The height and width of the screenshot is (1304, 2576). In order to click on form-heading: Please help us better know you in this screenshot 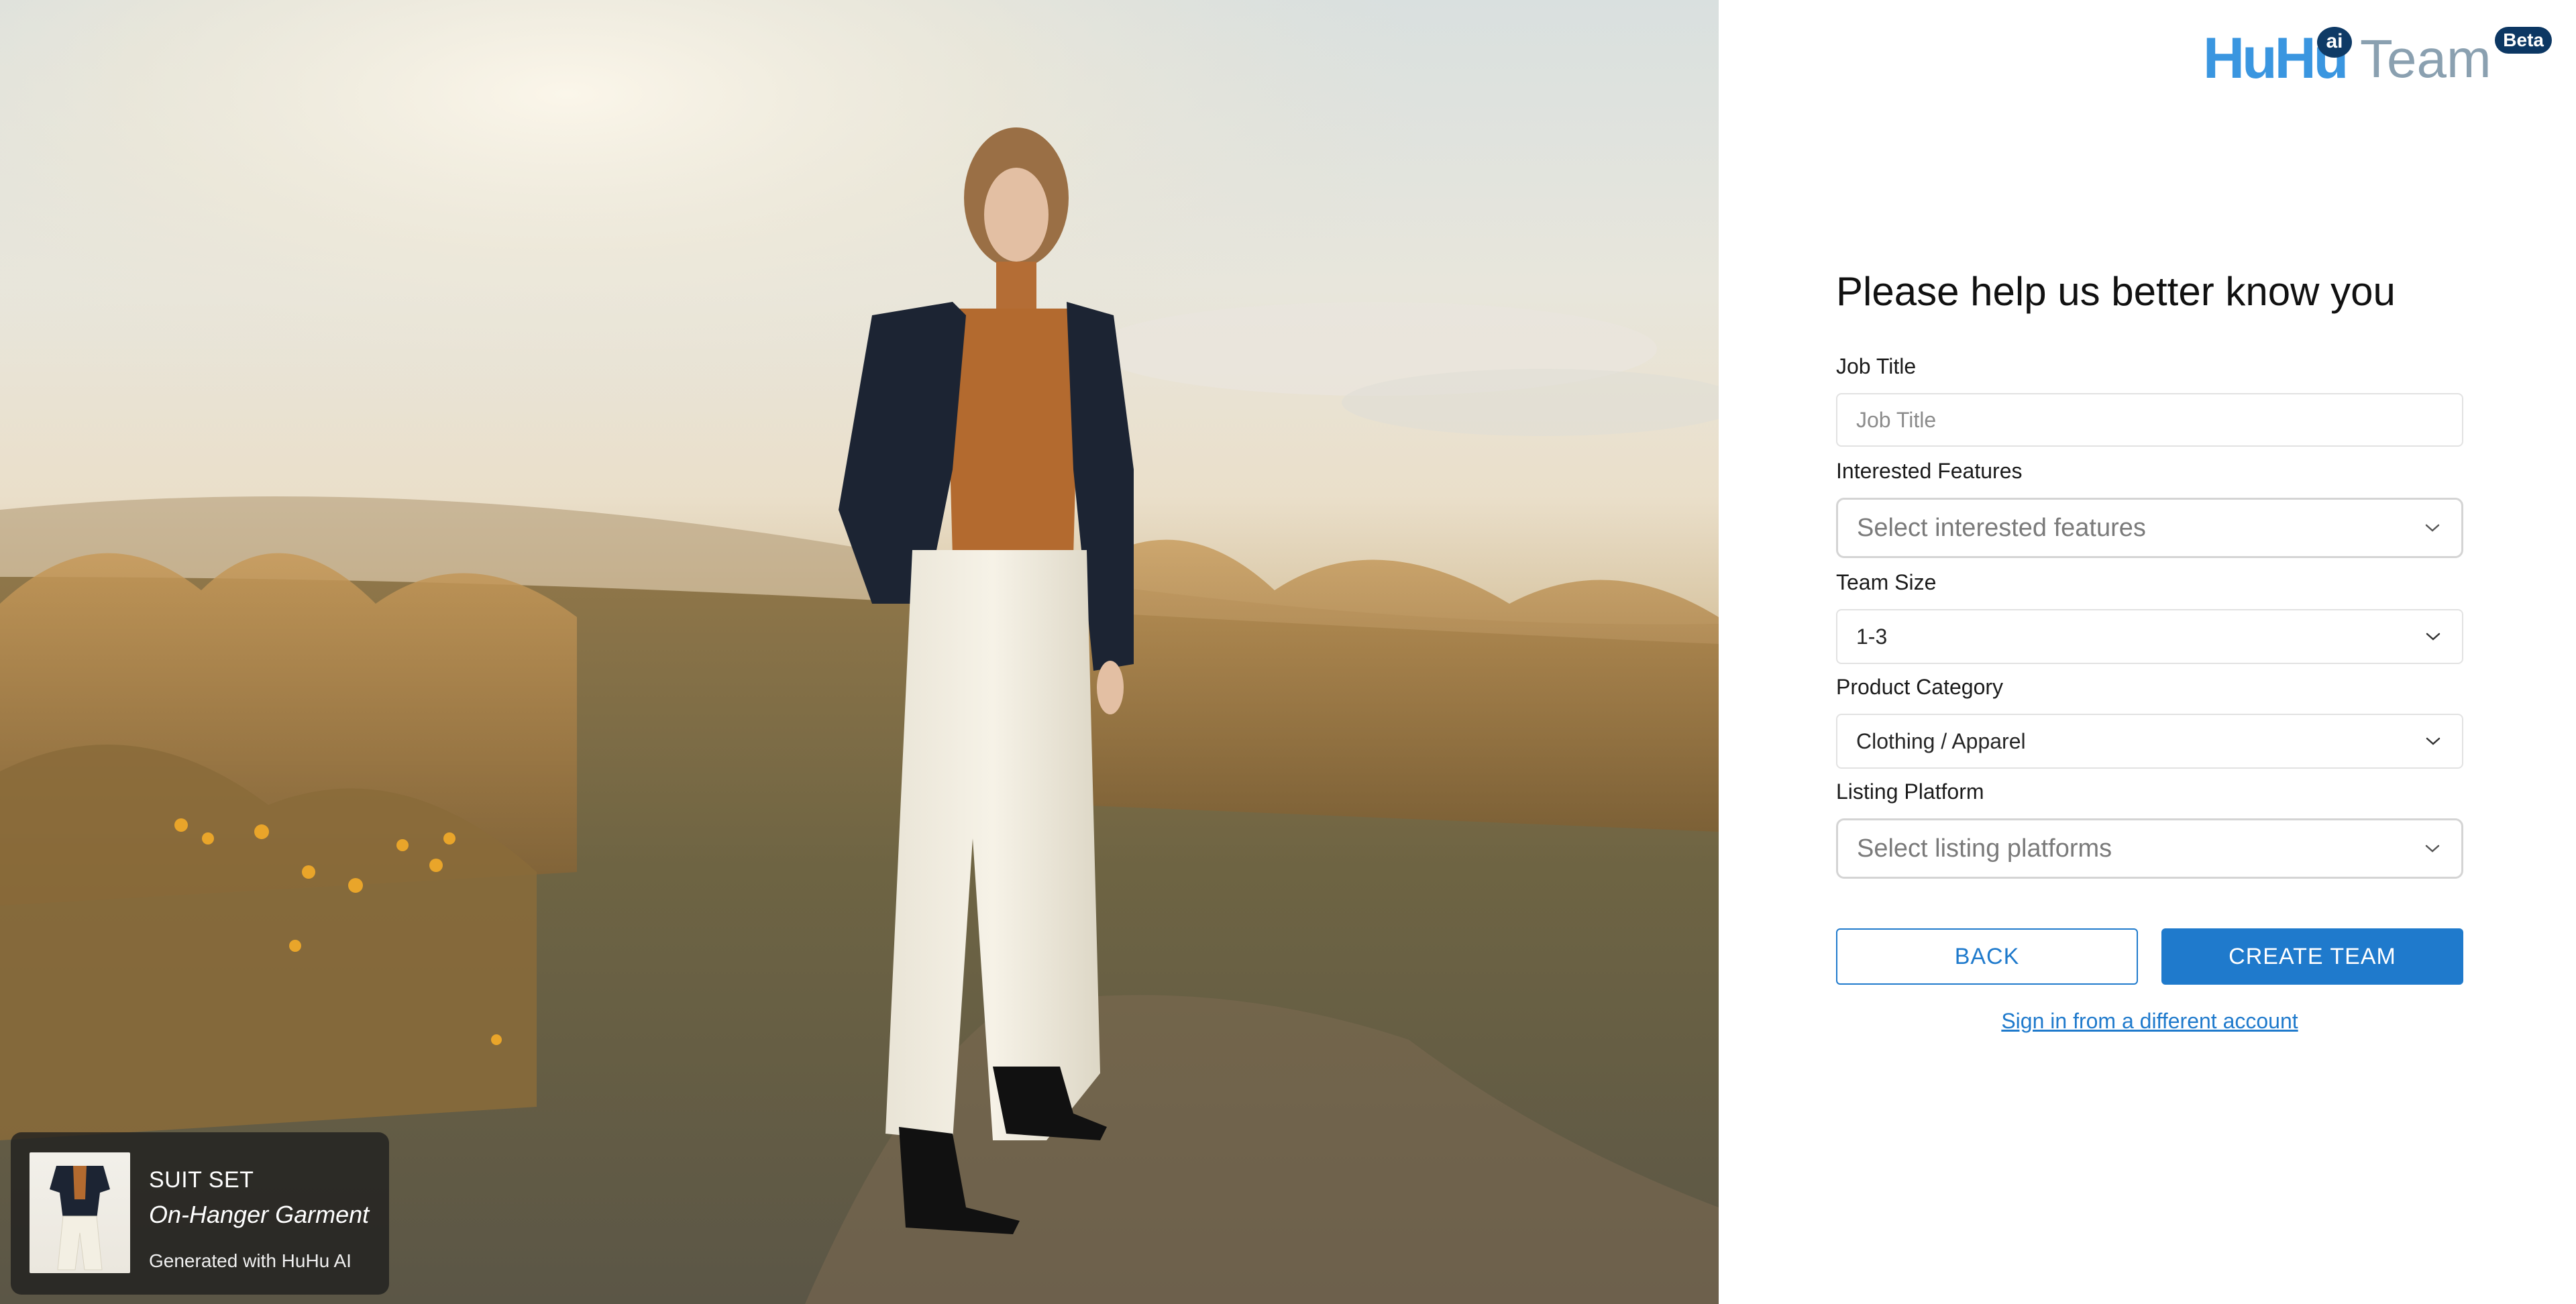, I will do `click(2116, 292)`.